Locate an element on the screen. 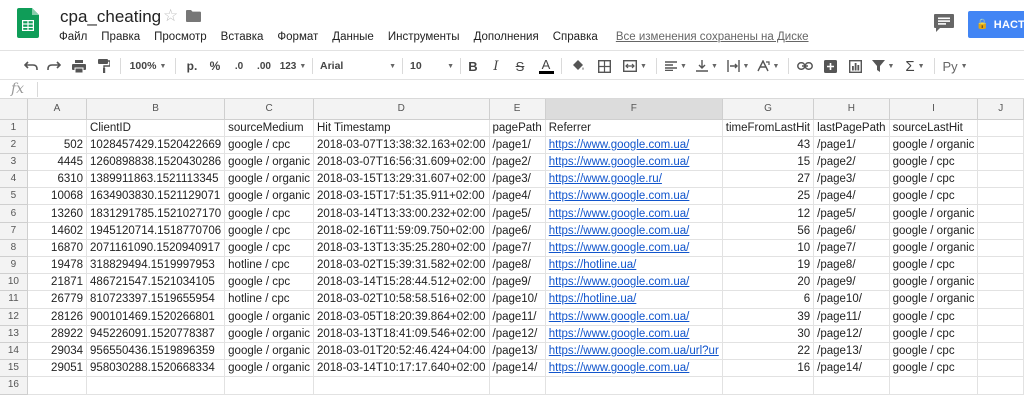 The height and width of the screenshot is (397, 1024). column-header-e: E is located at coordinates (517, 109).